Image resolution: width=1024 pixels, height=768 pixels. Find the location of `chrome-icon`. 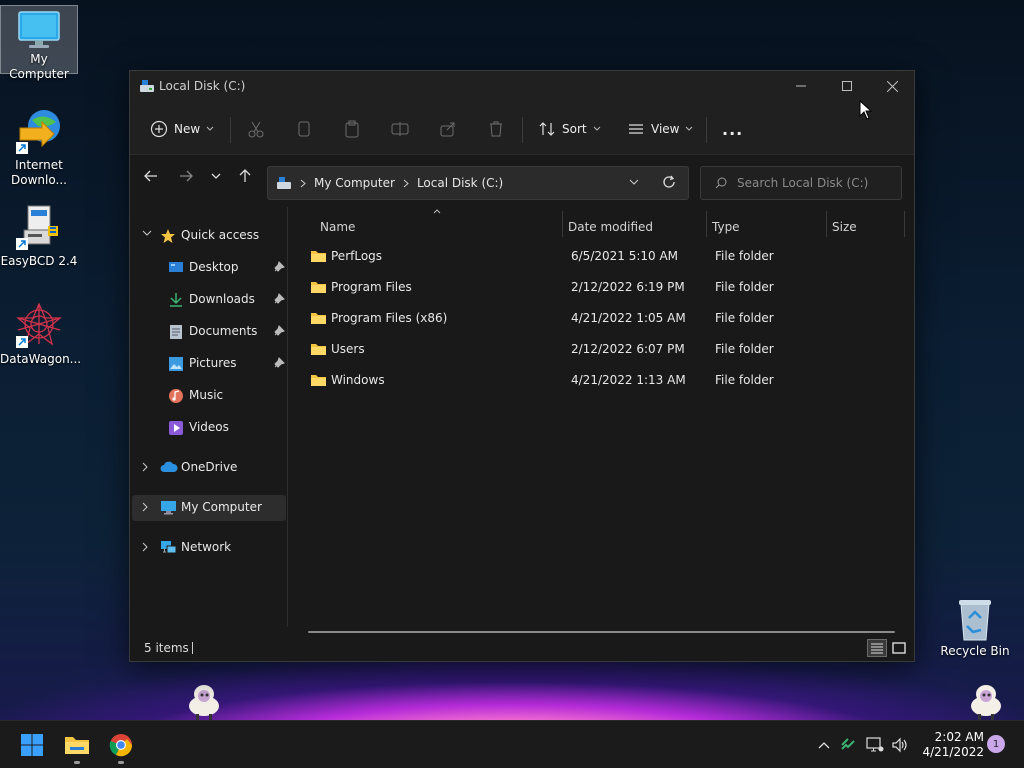

chrome-icon is located at coordinates (121, 745).